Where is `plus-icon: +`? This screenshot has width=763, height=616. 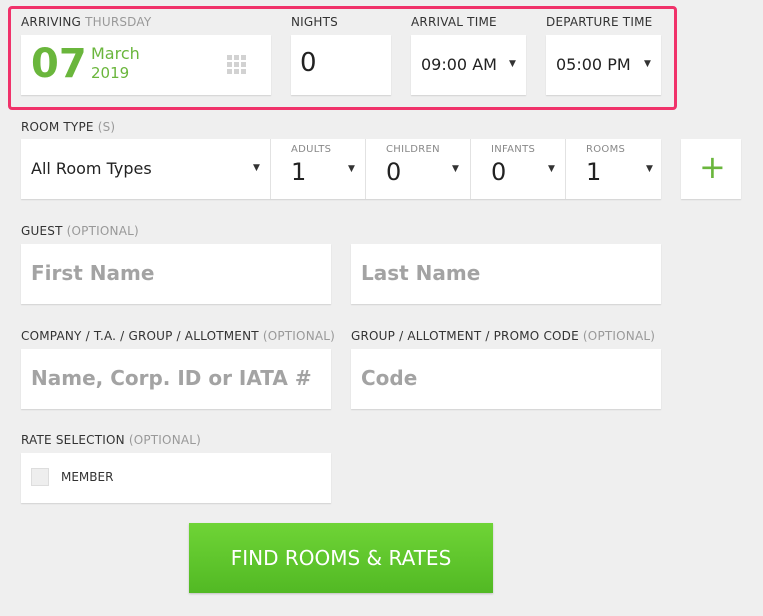 plus-icon: + is located at coordinates (712, 167).